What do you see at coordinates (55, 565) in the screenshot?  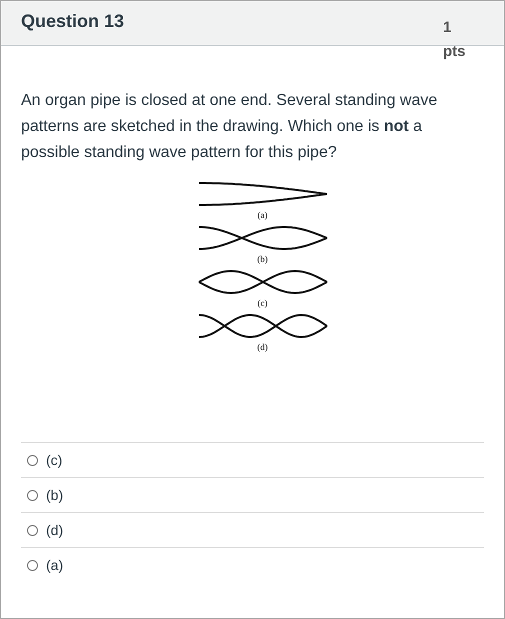 I see `answer-label: (a)` at bounding box center [55, 565].